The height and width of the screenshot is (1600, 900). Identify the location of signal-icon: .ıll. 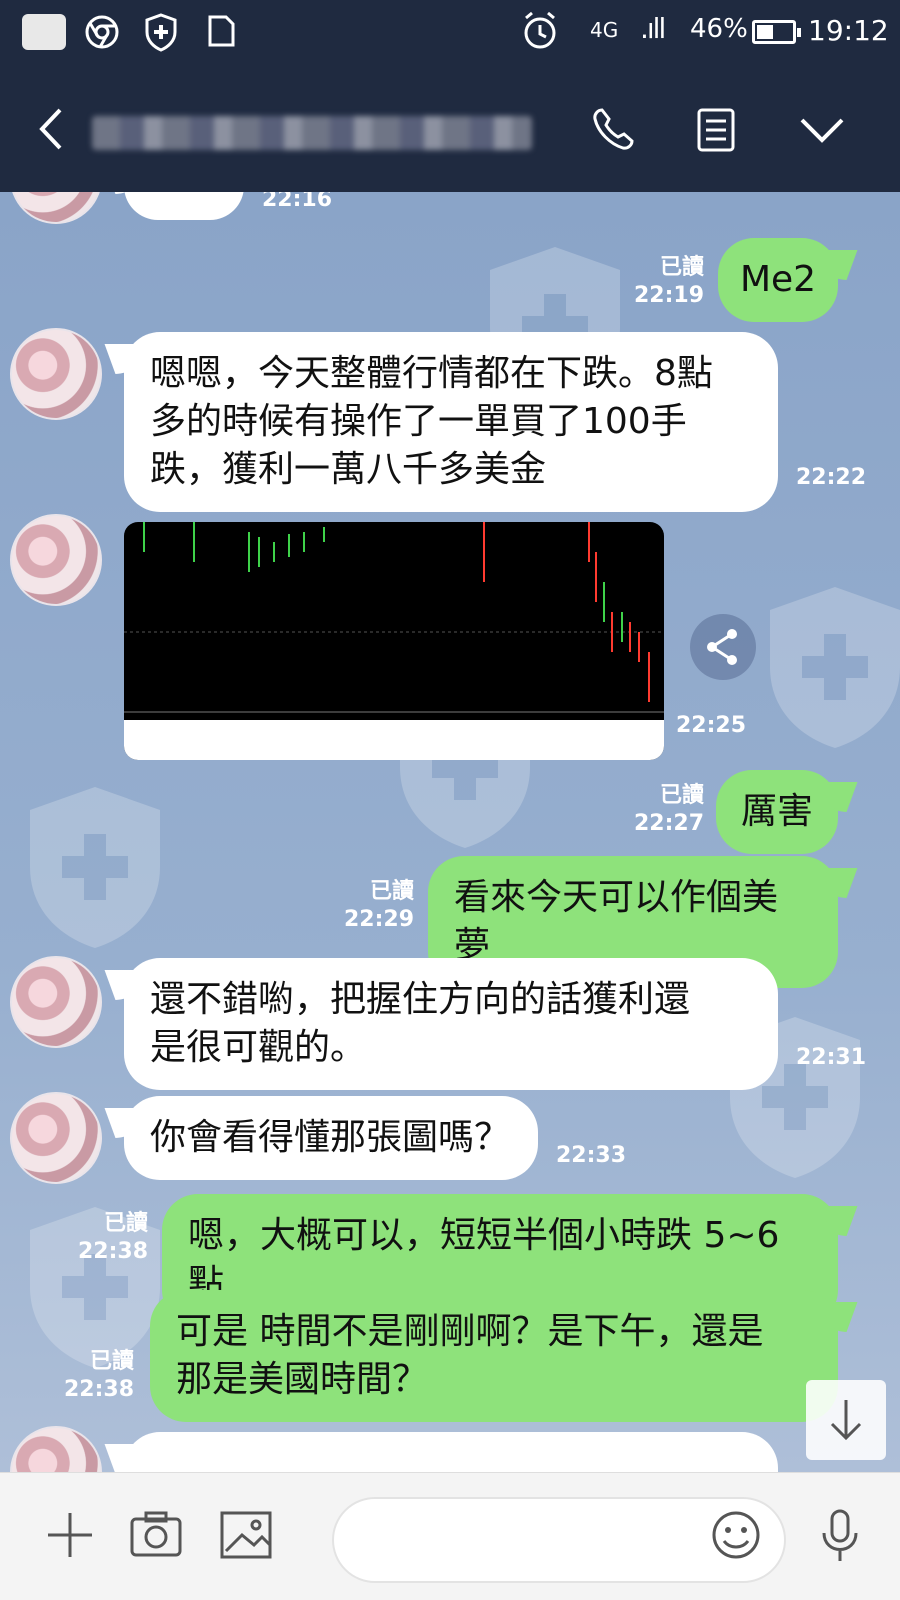
(653, 28).